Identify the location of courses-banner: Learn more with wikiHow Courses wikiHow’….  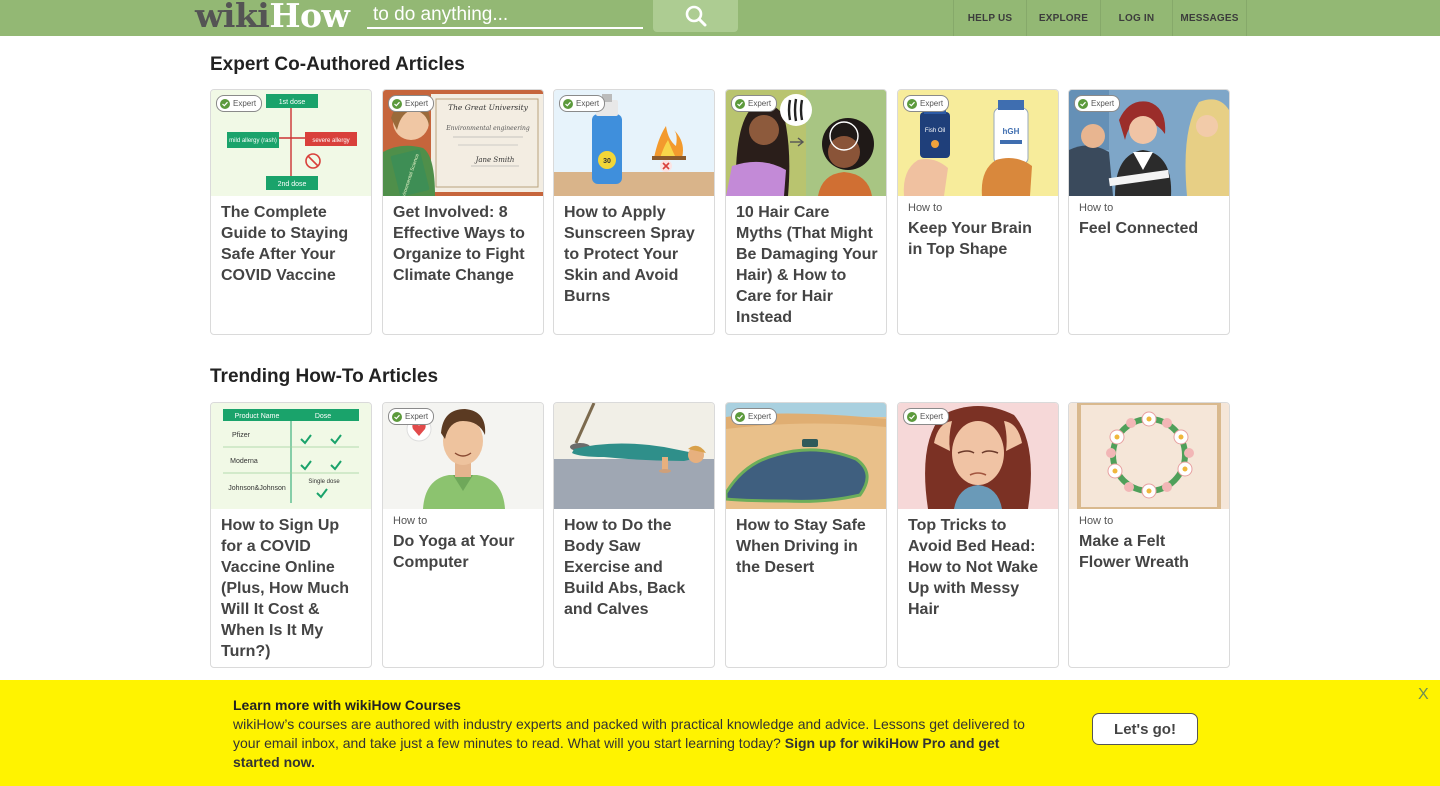
(720, 733).